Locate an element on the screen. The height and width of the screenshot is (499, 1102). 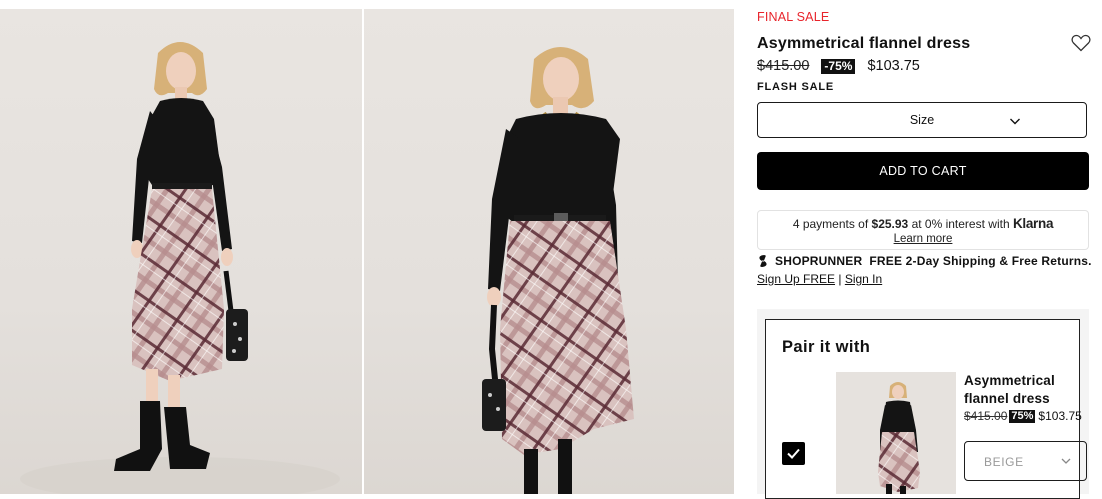
size-dropdown: Size is located at coordinates (922, 120).